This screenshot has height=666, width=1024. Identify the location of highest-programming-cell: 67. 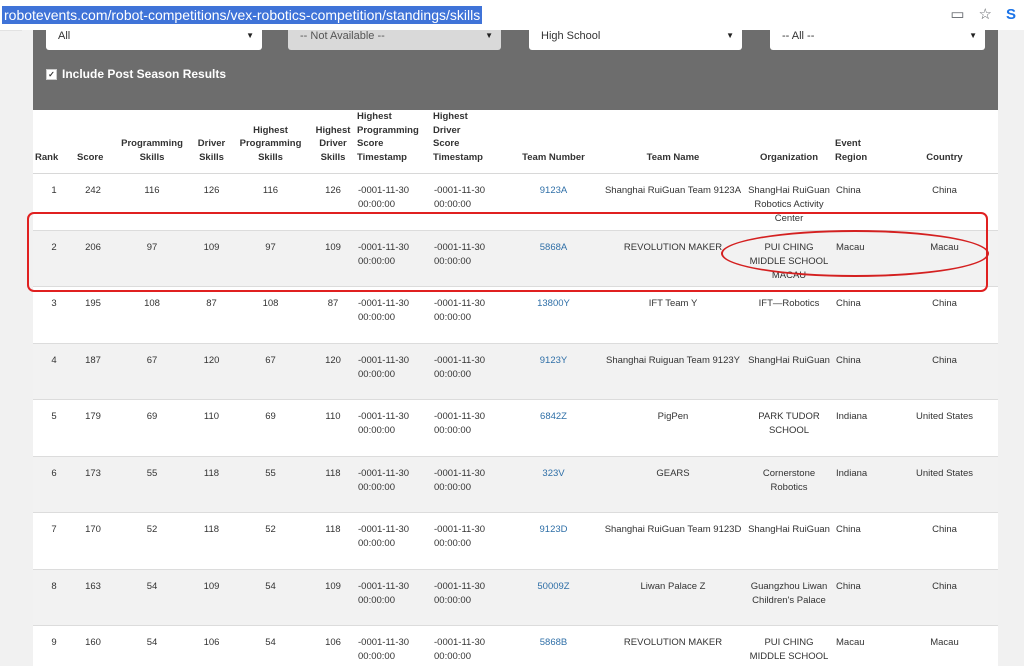
(270, 371).